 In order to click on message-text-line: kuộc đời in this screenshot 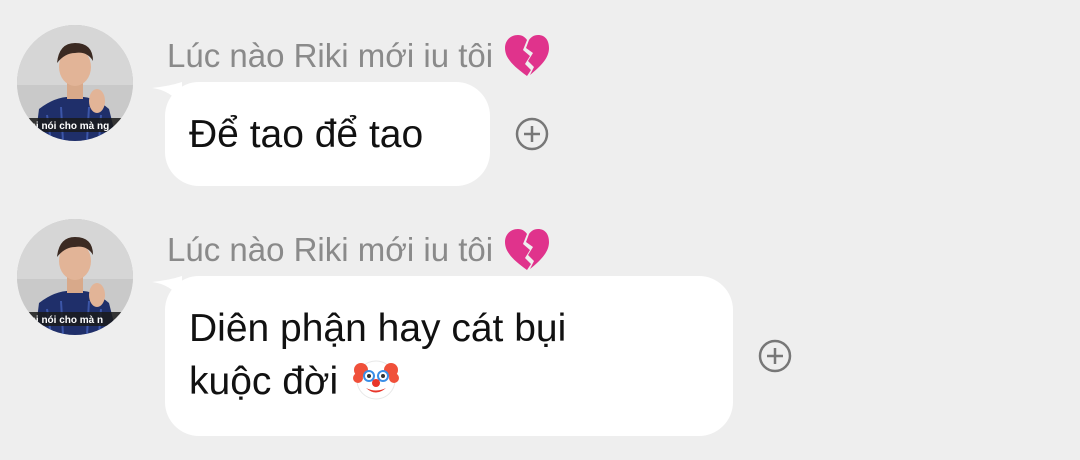, I will do `click(450, 381)`.